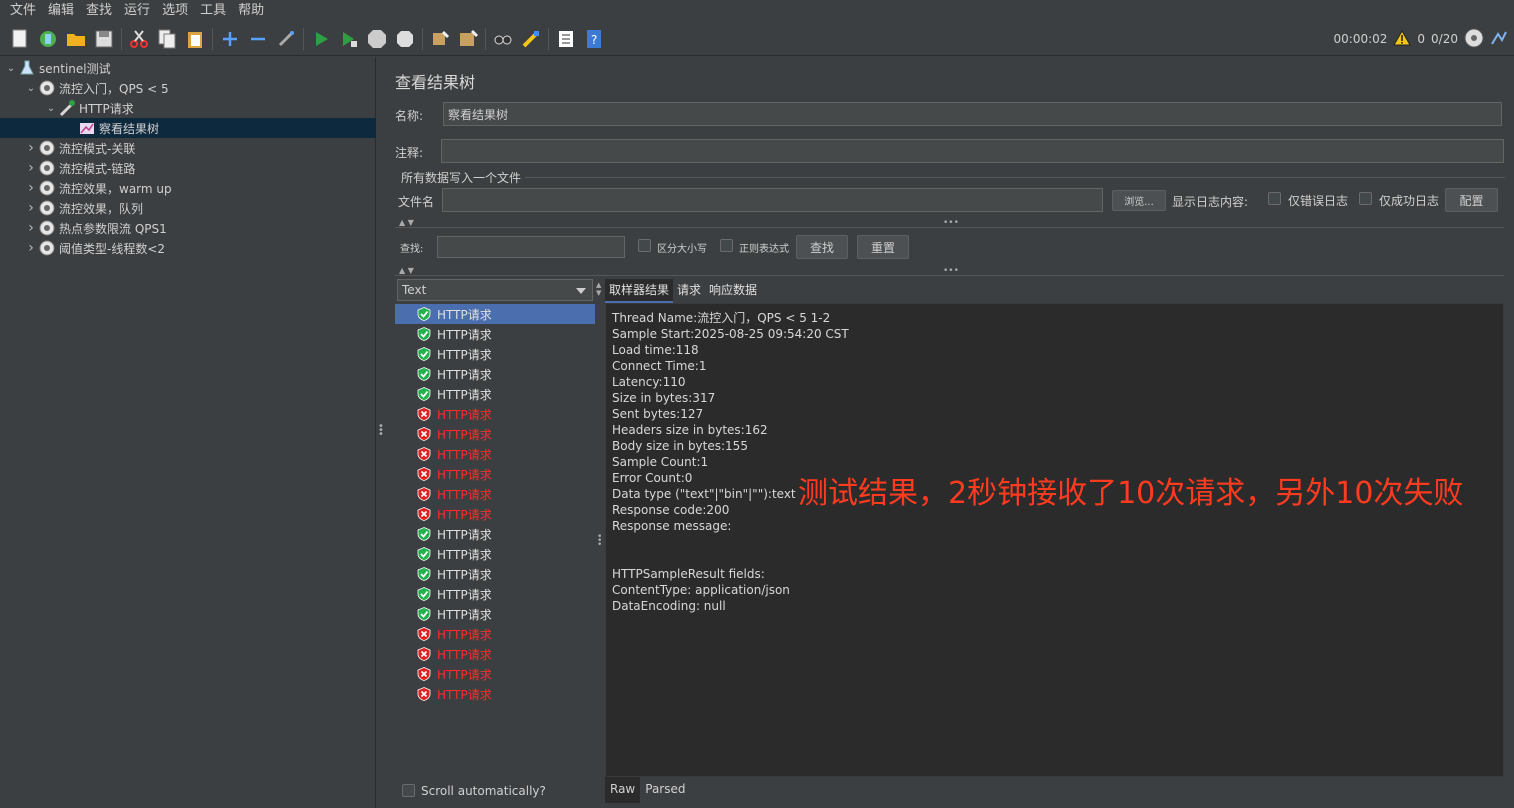  I want to click on detail-tab-2: 响应数据, so click(733, 291).